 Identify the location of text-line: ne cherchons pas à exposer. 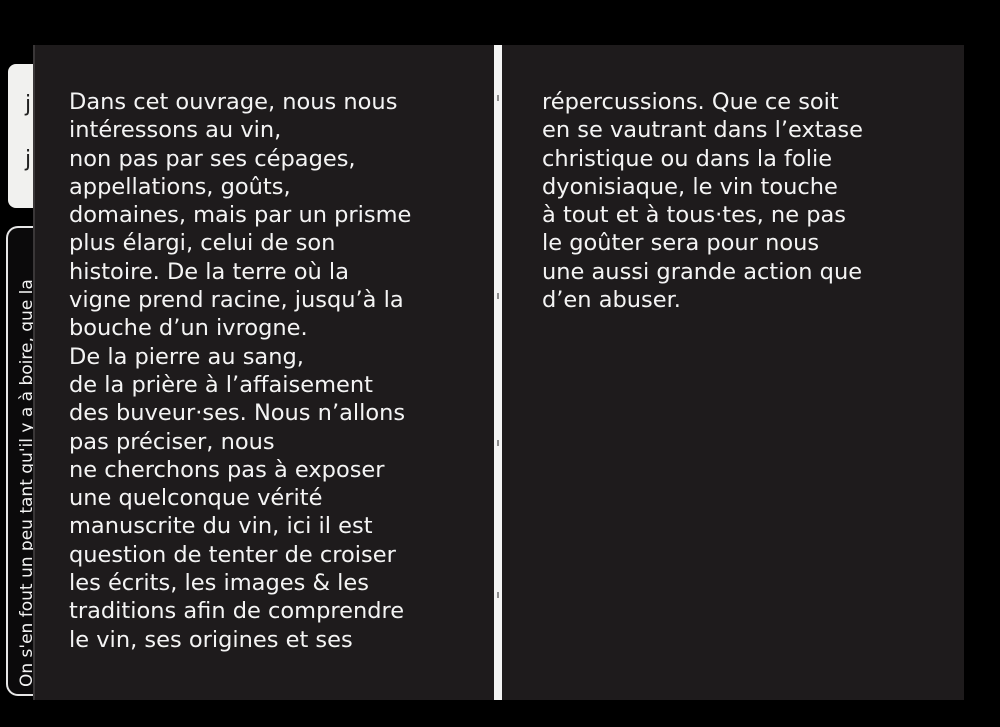
(227, 469).